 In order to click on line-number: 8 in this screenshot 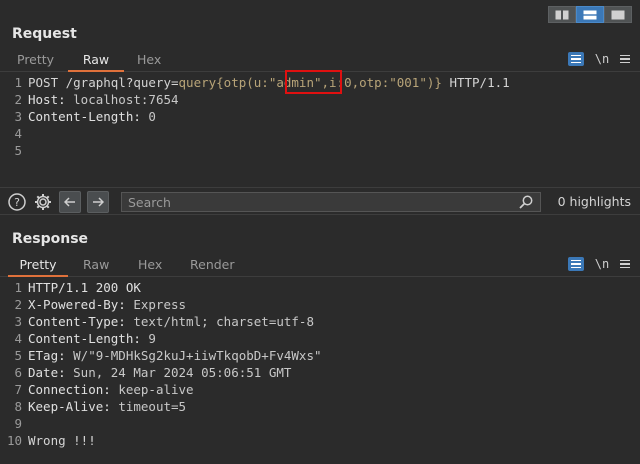, I will do `click(18, 406)`.